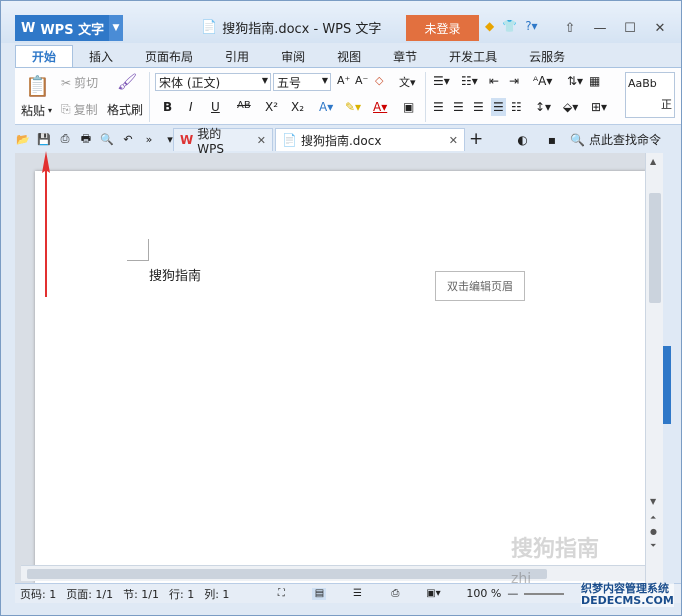 The image size is (682, 616). Describe the element at coordinates (555, 549) in the screenshot. I see `watermark-logo: 搜狗指南` at that location.